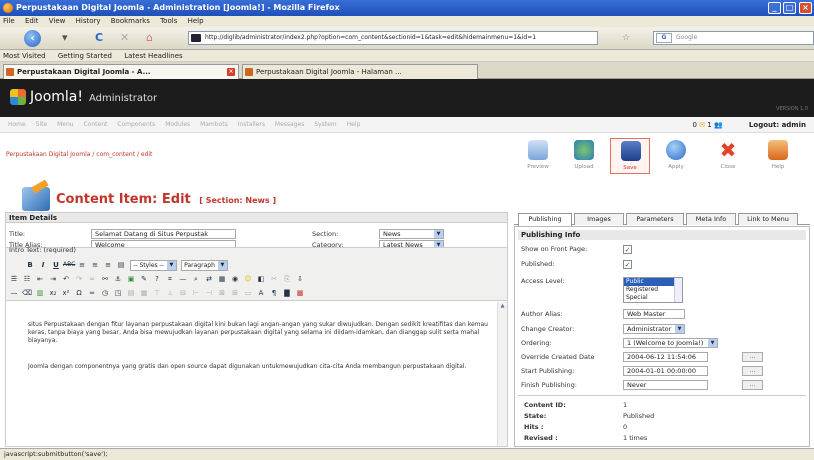 The width and height of the screenshot is (814, 460). What do you see at coordinates (40, 293) in the screenshot?
I see `visual-aid-icon: ▥` at bounding box center [40, 293].